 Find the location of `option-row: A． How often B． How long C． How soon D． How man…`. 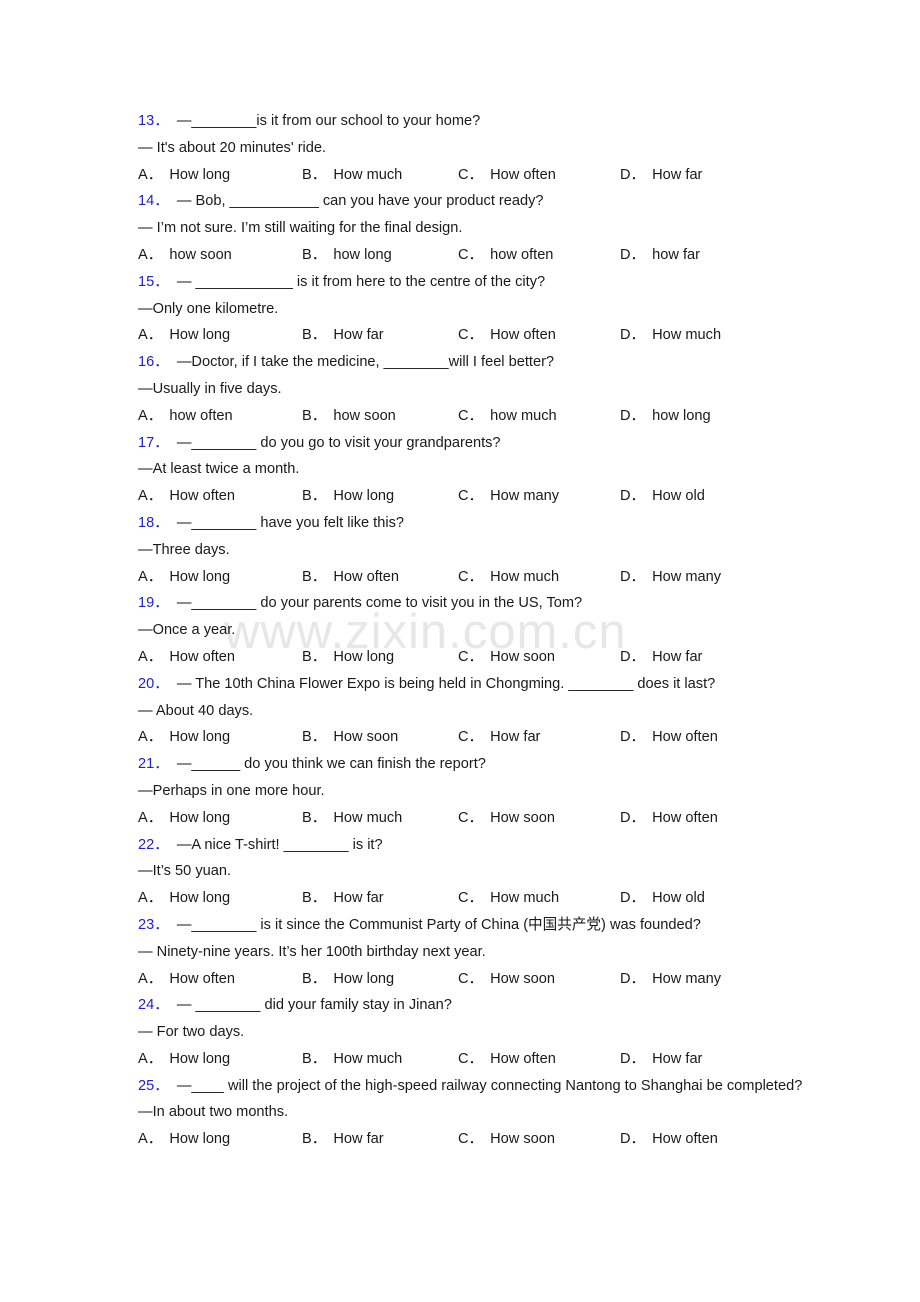

option-row: A． How often B． How long C． How soon D． How man… is located at coordinates (488, 979).